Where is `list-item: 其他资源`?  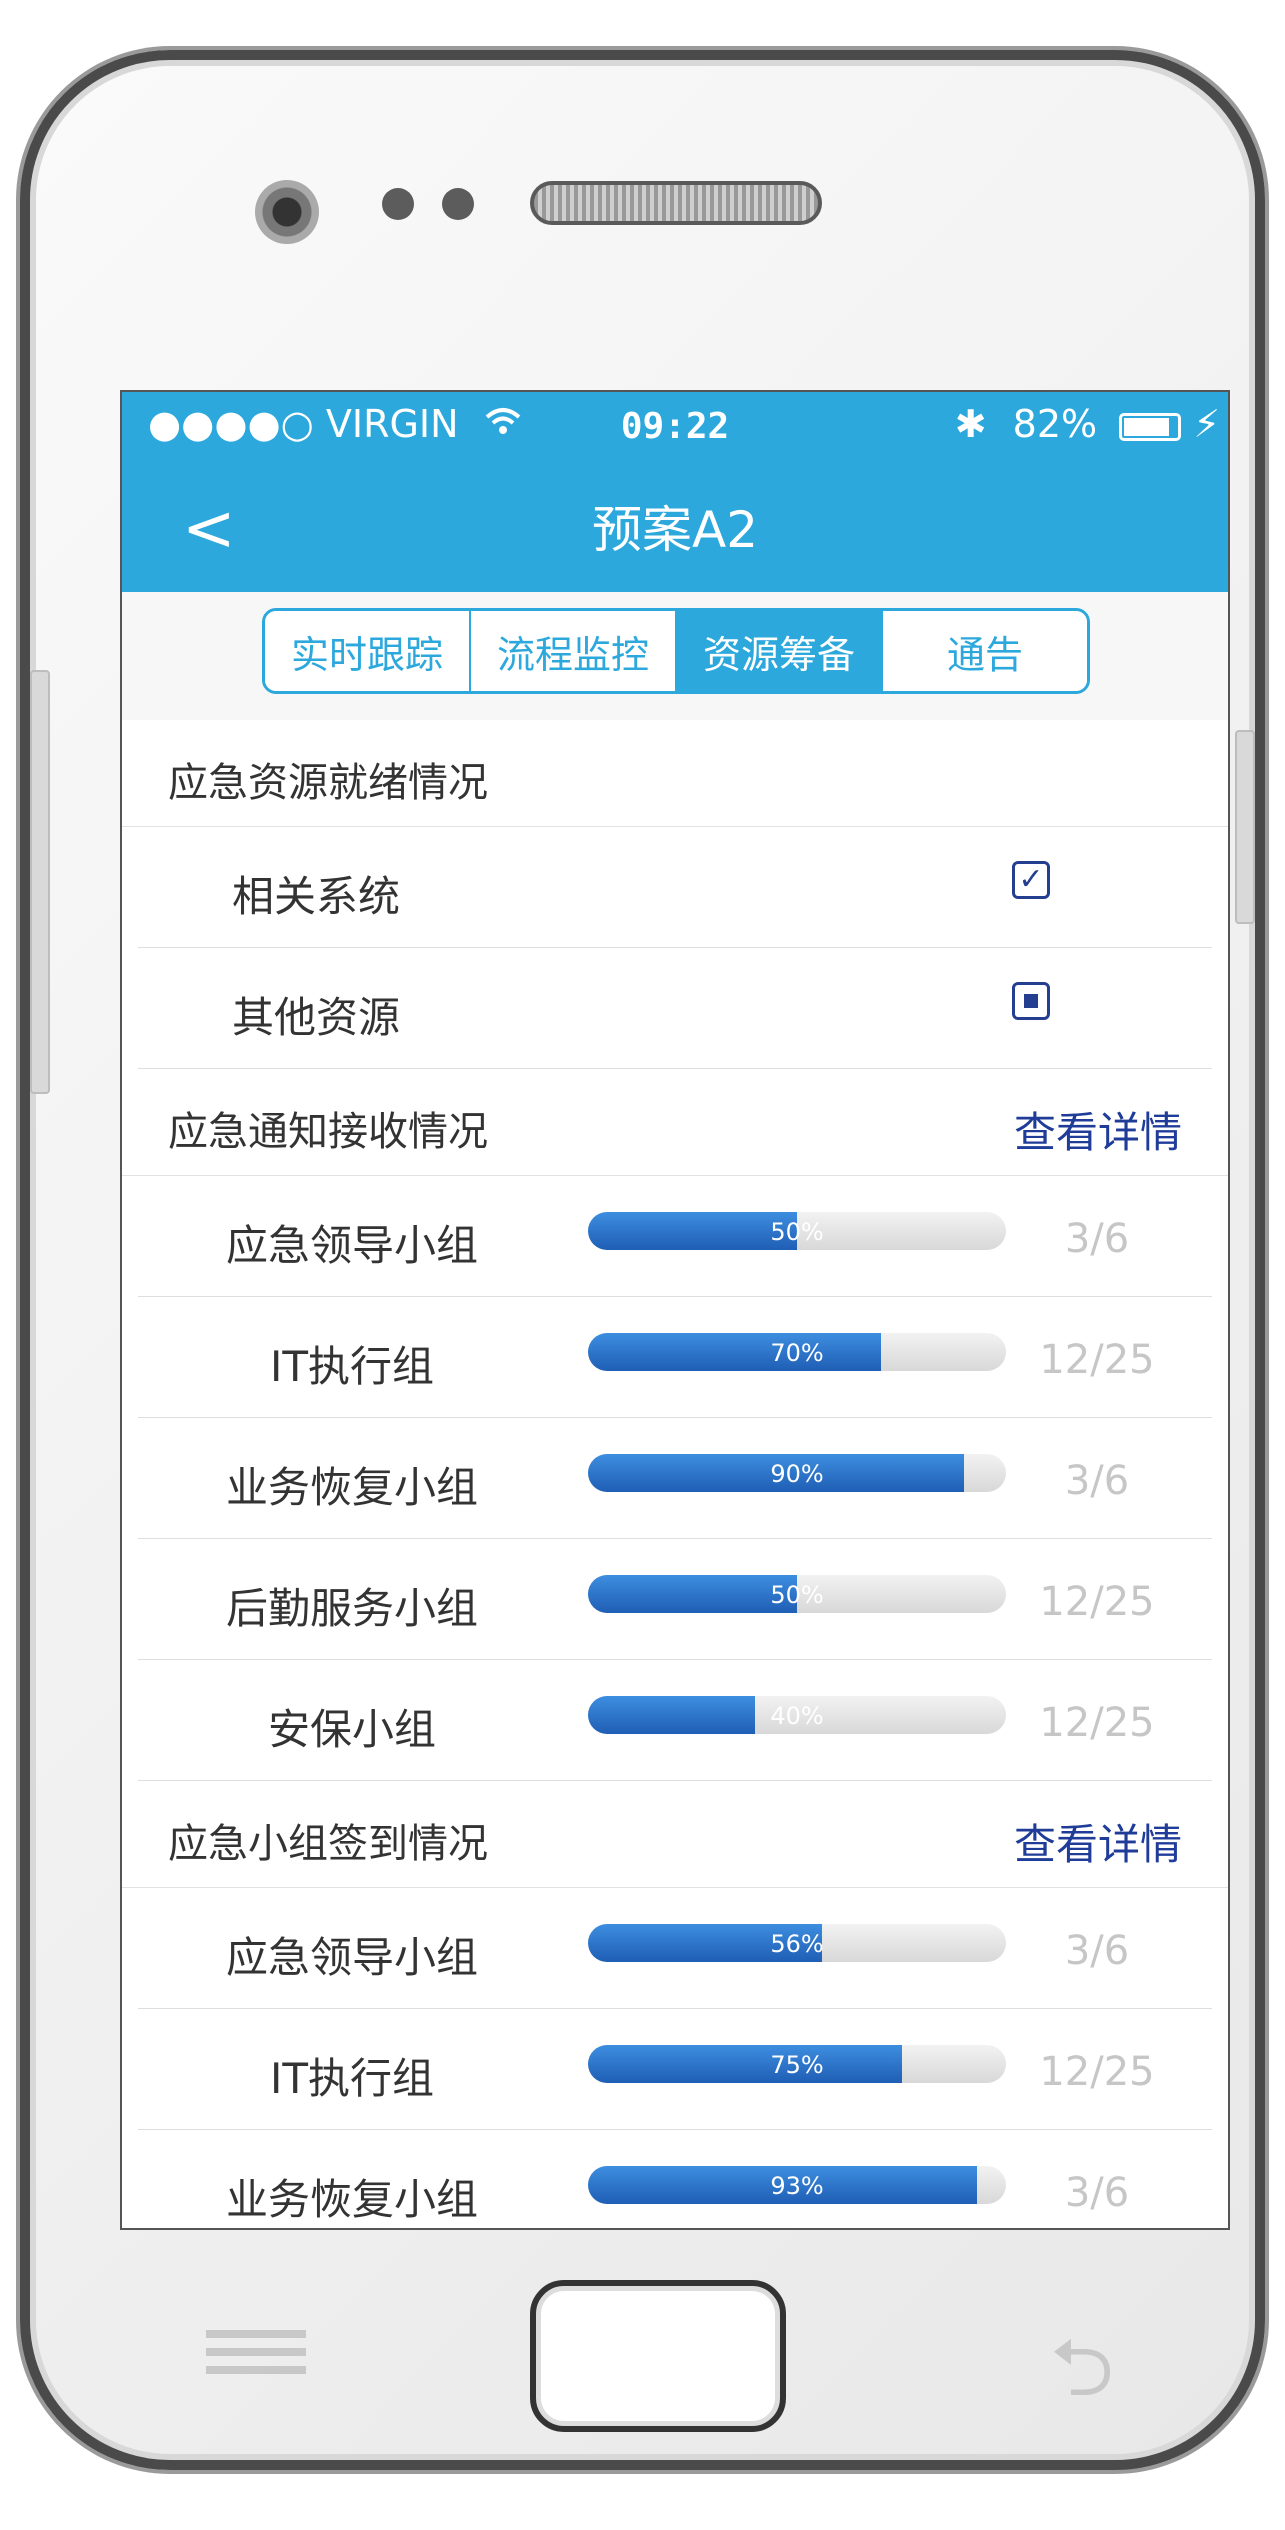
list-item: 其他资源 is located at coordinates (675, 1008).